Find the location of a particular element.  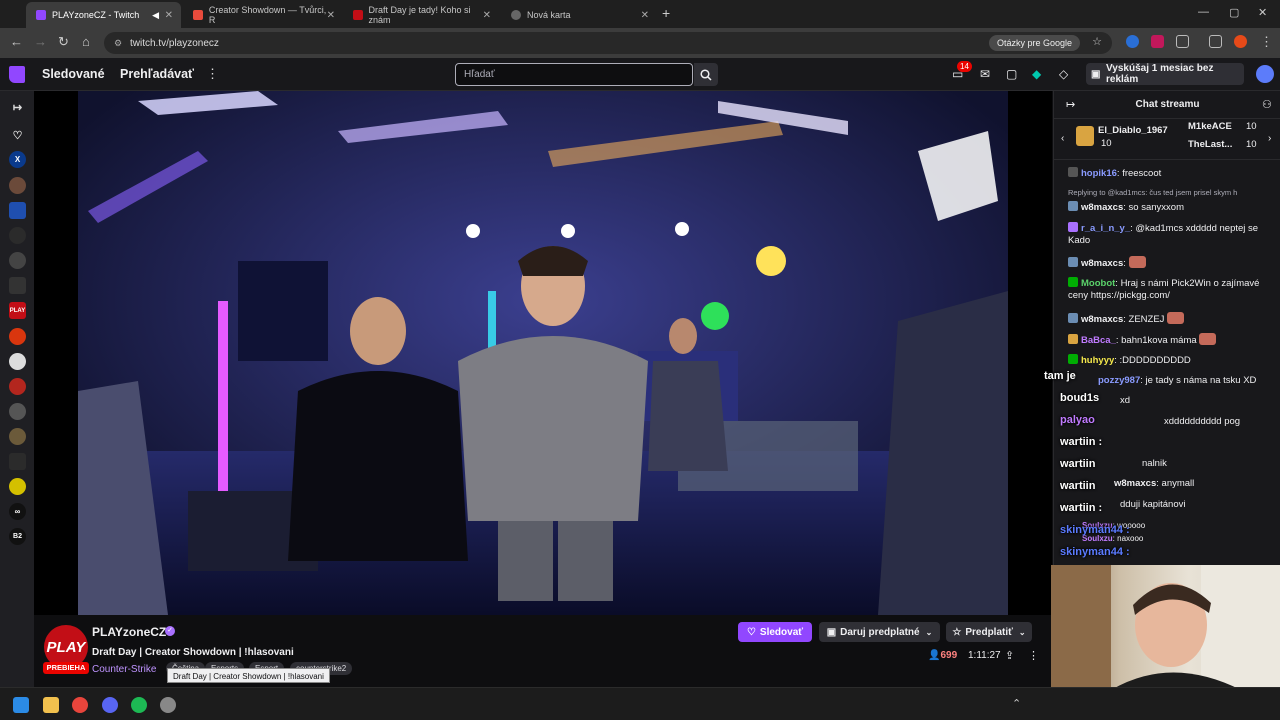

spotify-icon is located at coordinates (139, 705).